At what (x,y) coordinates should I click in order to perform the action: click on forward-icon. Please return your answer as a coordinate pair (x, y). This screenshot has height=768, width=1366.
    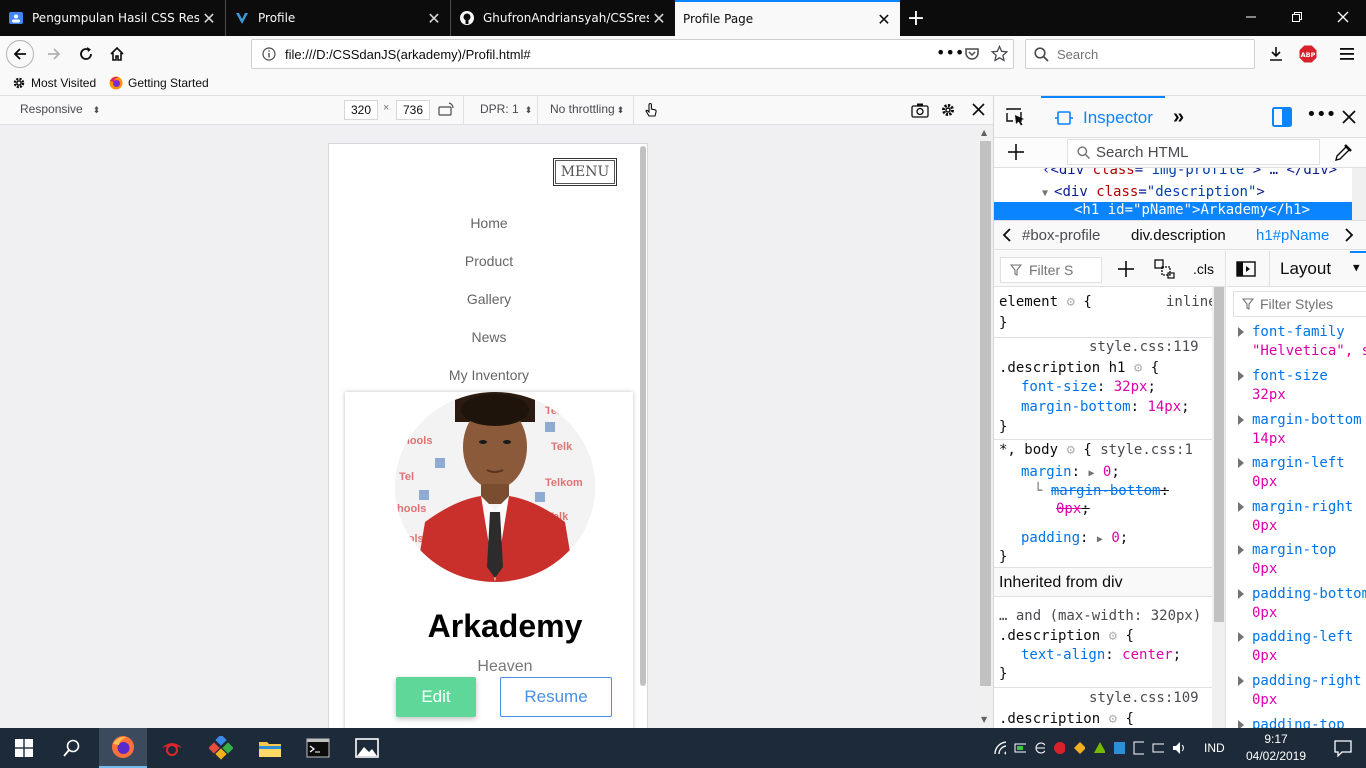
    Looking at the image, I should click on (54, 54).